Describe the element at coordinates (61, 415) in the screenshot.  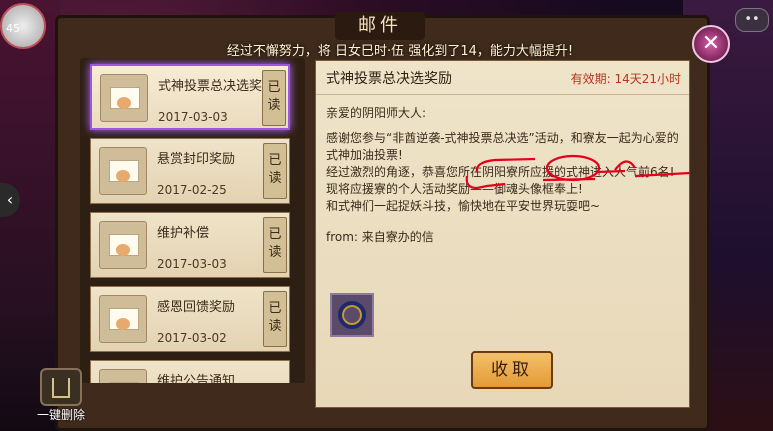
I see `delete-all-label: 一键删除` at that location.